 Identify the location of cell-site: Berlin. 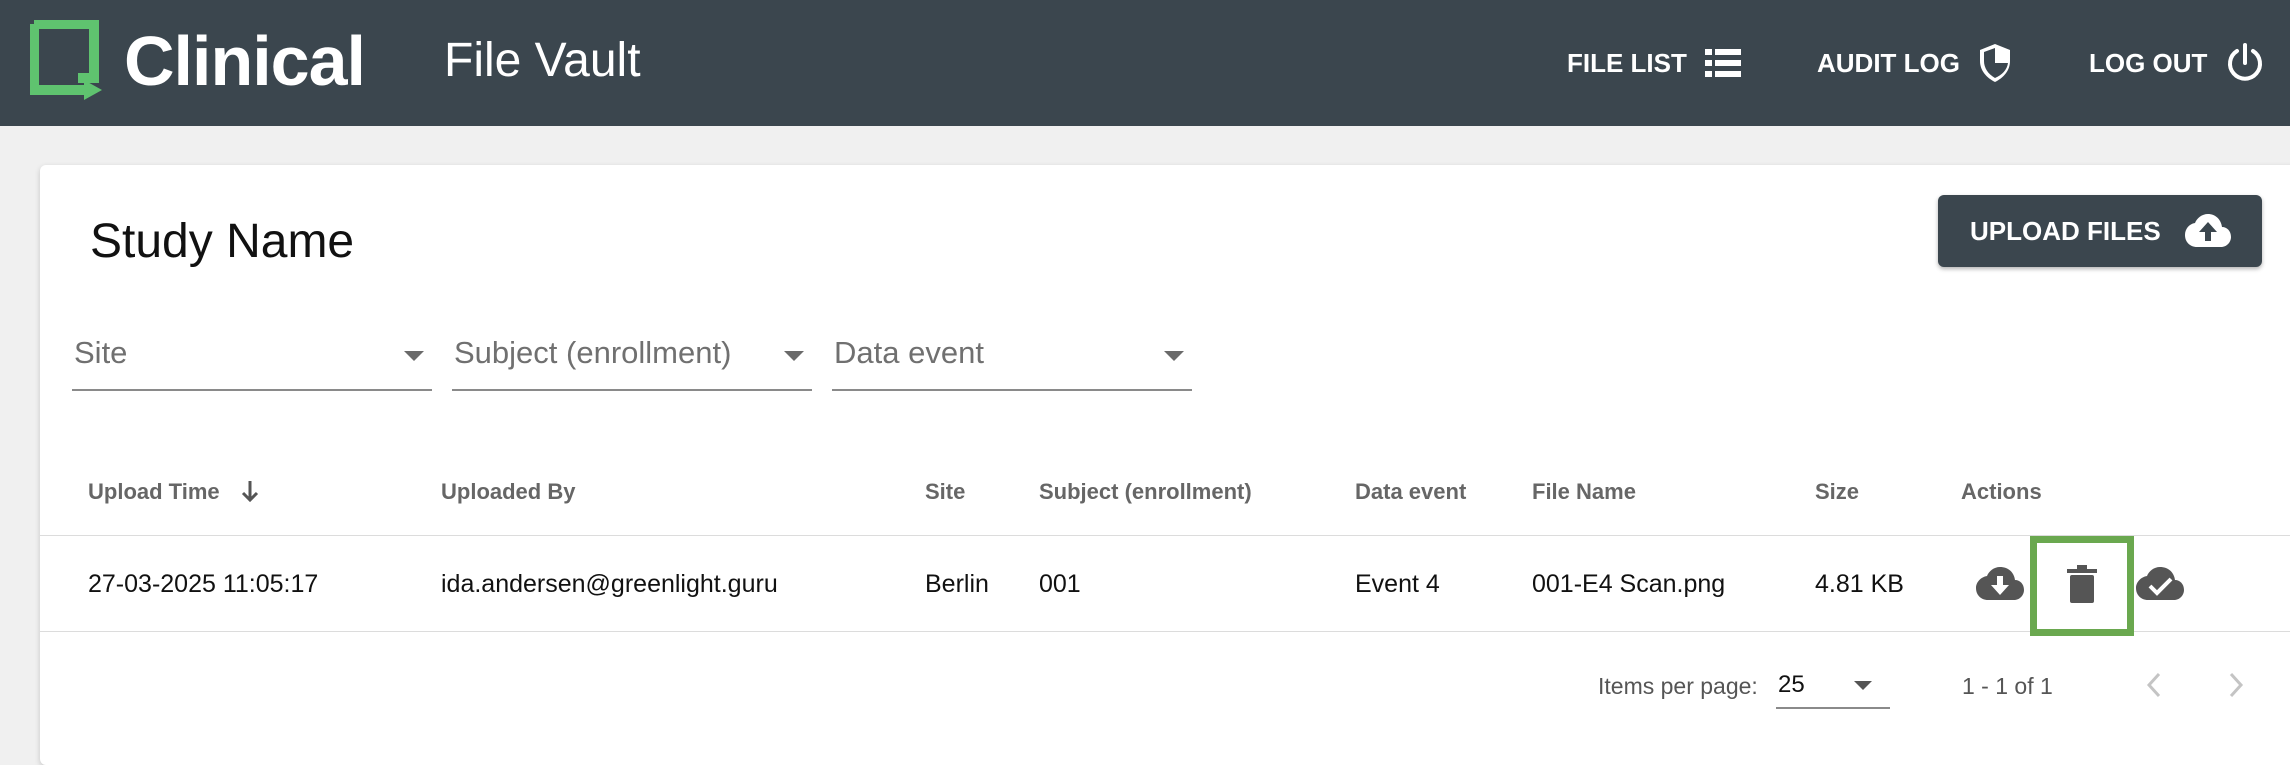
(957, 584).